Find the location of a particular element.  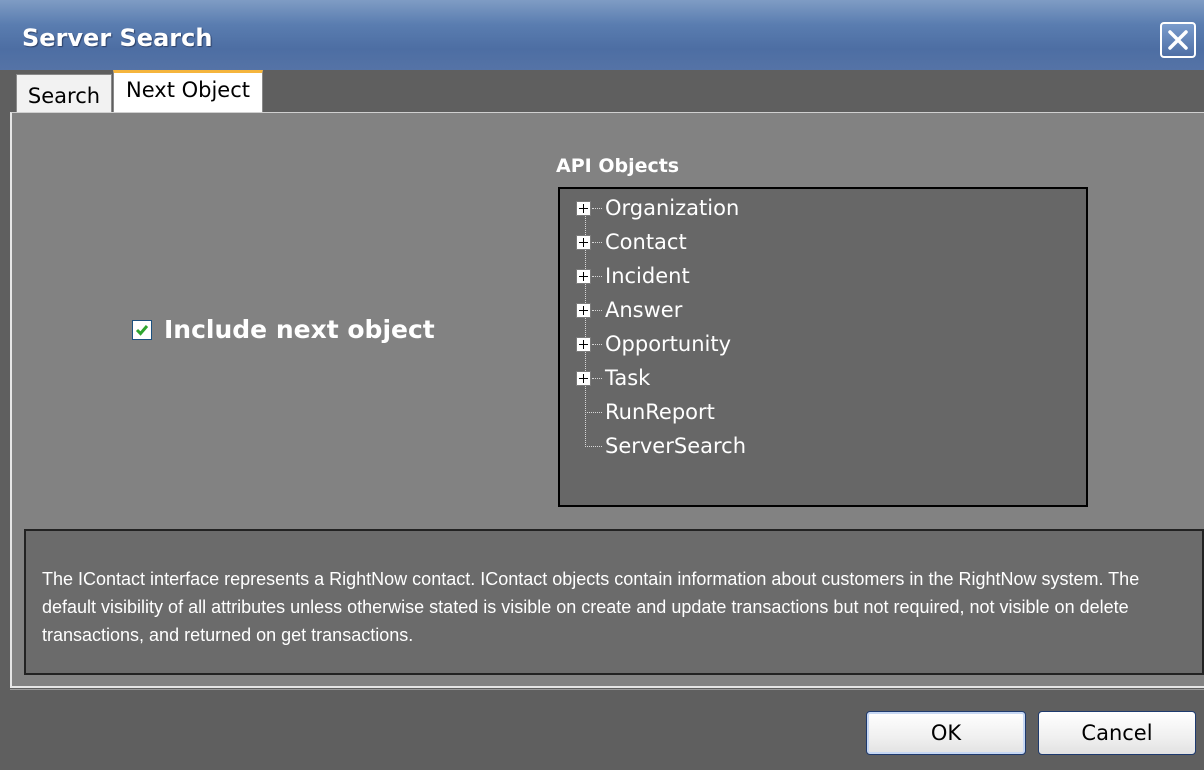

cancel-button: Cancel is located at coordinates (1117, 733).